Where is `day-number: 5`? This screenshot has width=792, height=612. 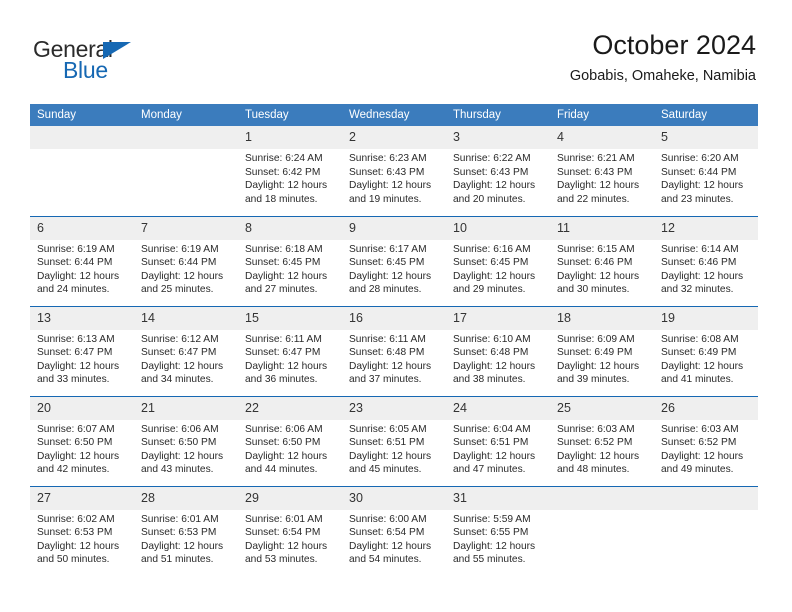
day-number: 5 is located at coordinates (706, 137).